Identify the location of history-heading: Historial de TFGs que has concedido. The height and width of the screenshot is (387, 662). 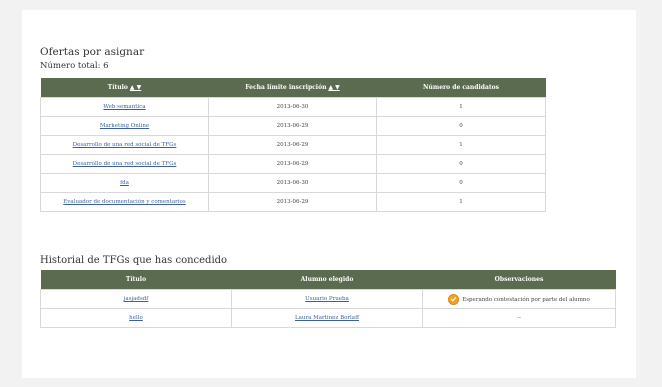
(134, 260).